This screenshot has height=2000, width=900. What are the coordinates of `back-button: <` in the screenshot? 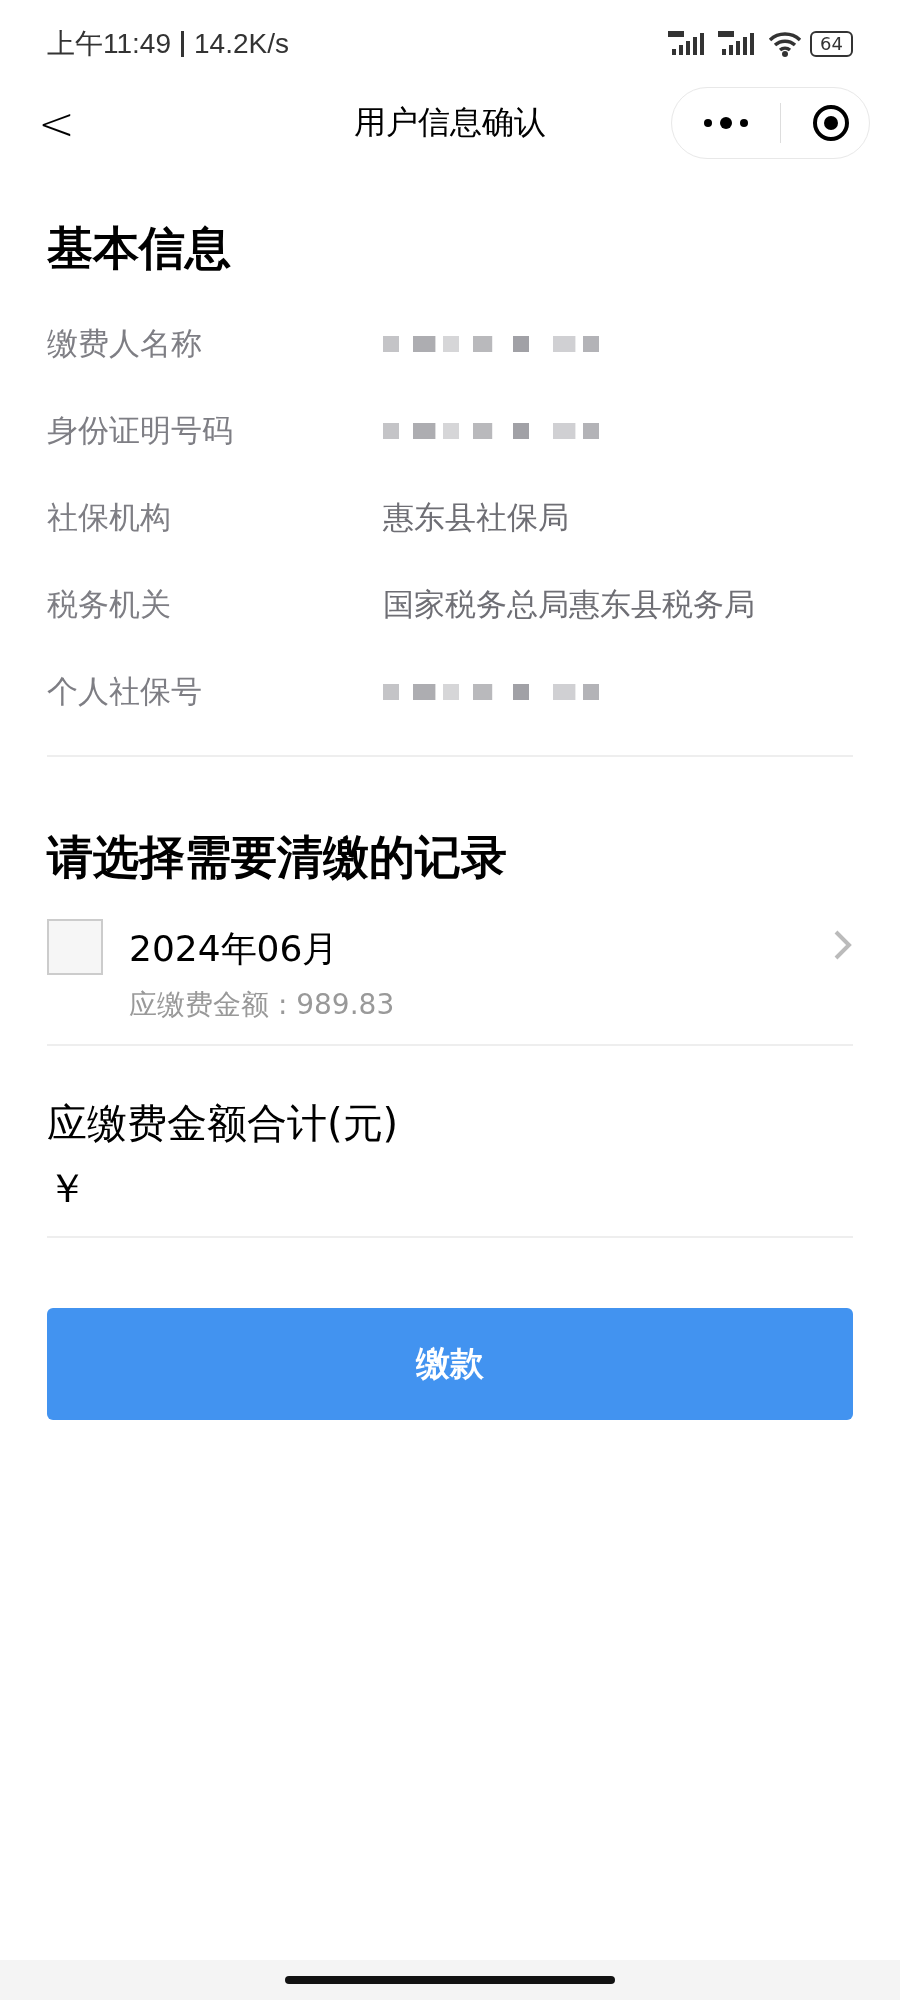 It's located at (56, 123).